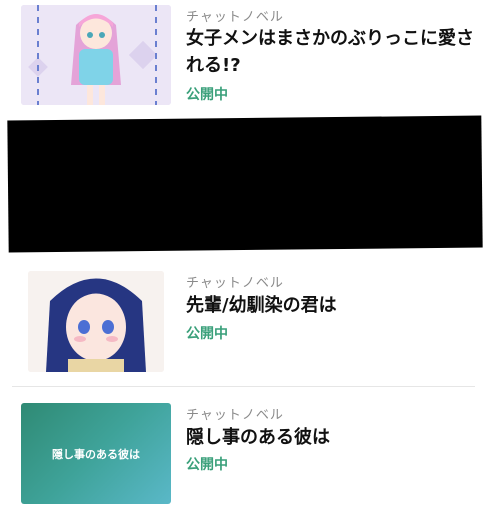 This screenshot has height=512, width=485. What do you see at coordinates (243, 386) in the screenshot?
I see `divider` at bounding box center [243, 386].